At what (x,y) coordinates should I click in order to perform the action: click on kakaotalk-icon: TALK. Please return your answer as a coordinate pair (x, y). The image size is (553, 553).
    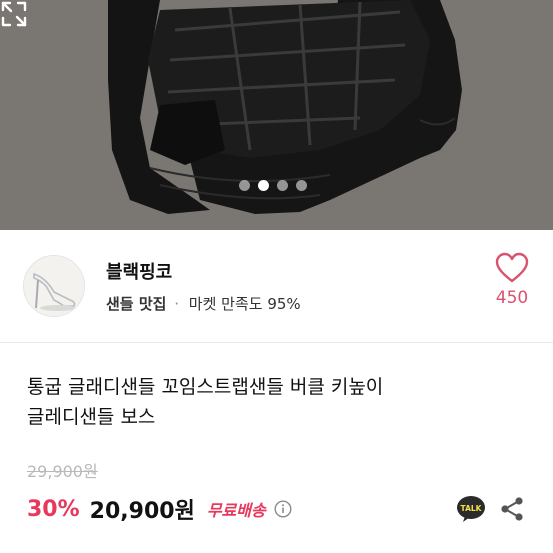
    Looking at the image, I should click on (471, 509).